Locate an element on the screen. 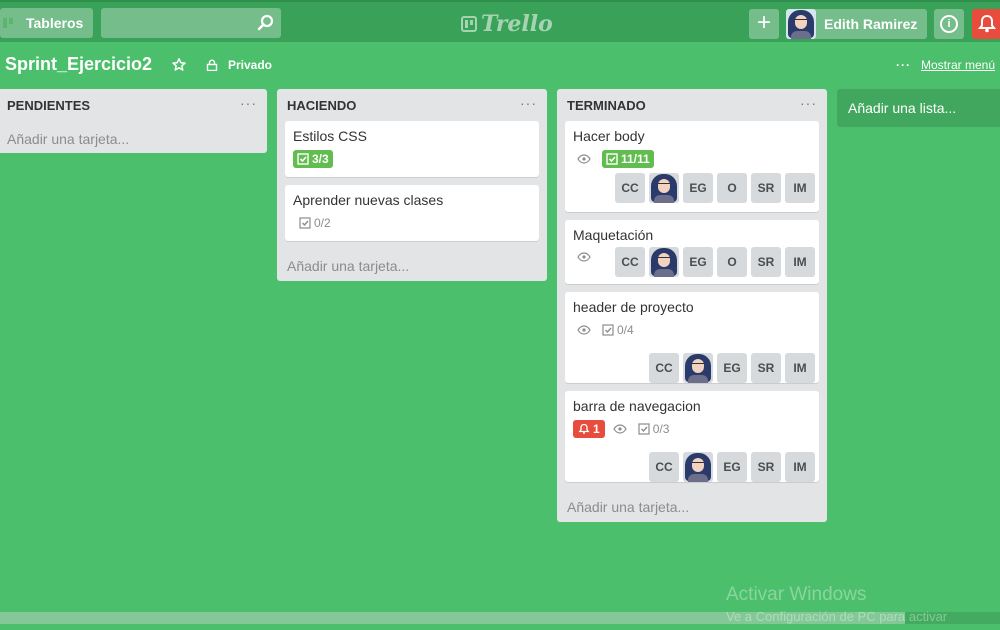 The image size is (1000, 630). trello-logo: Trello is located at coordinates (507, 24).